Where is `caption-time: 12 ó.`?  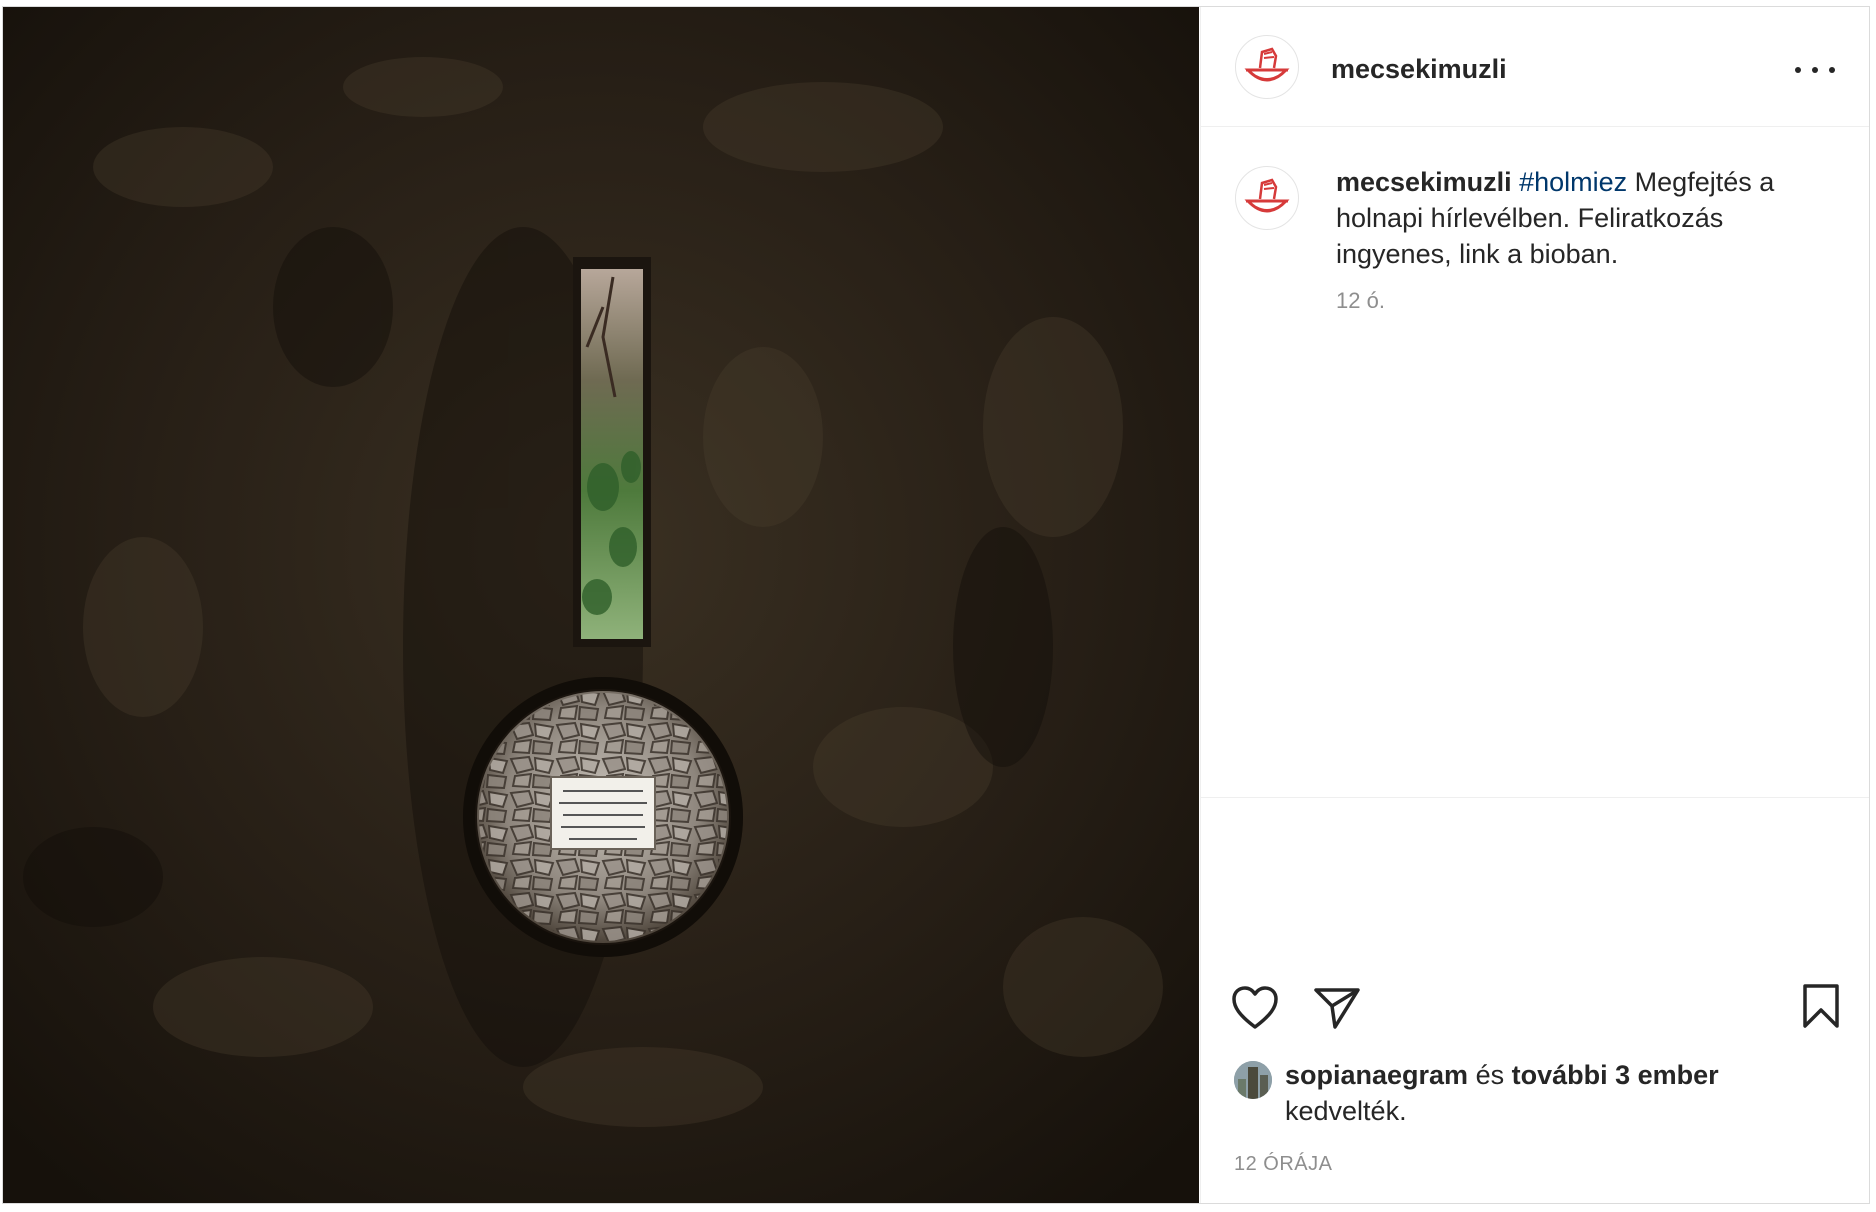 caption-time: 12 ó. is located at coordinates (1360, 300).